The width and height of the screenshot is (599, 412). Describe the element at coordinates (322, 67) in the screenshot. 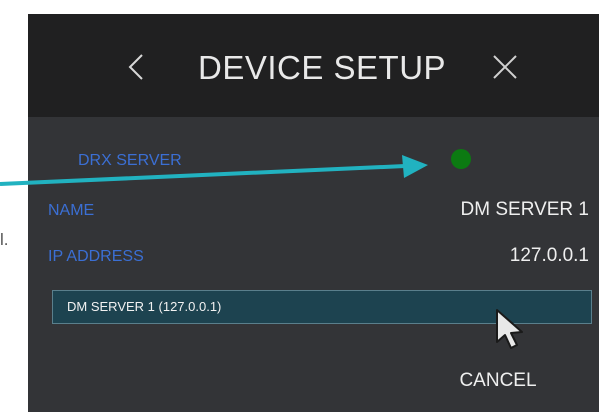

I see `page-title: DEVICE SETUP` at that location.